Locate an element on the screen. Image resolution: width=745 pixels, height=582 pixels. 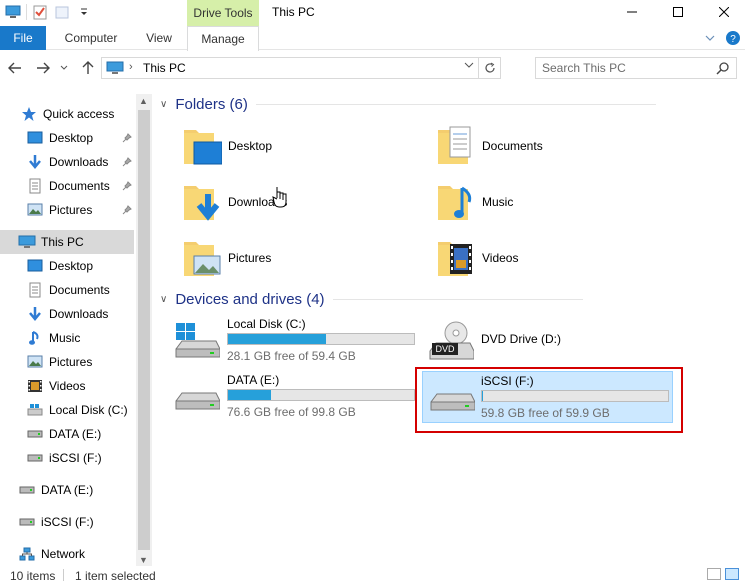
tab-view: View is located at coordinates (159, 38).